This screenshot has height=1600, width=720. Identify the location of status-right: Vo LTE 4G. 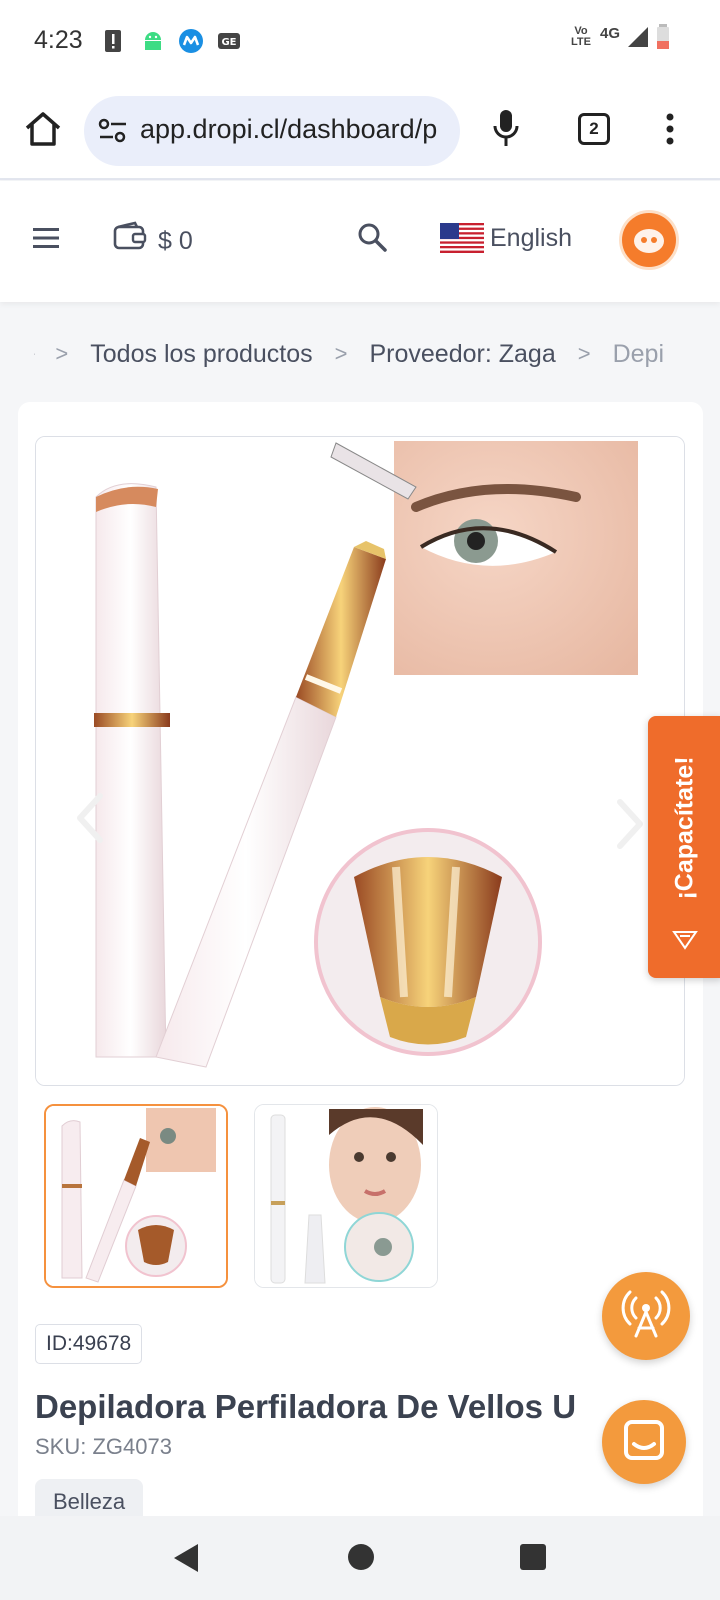
(619, 37).